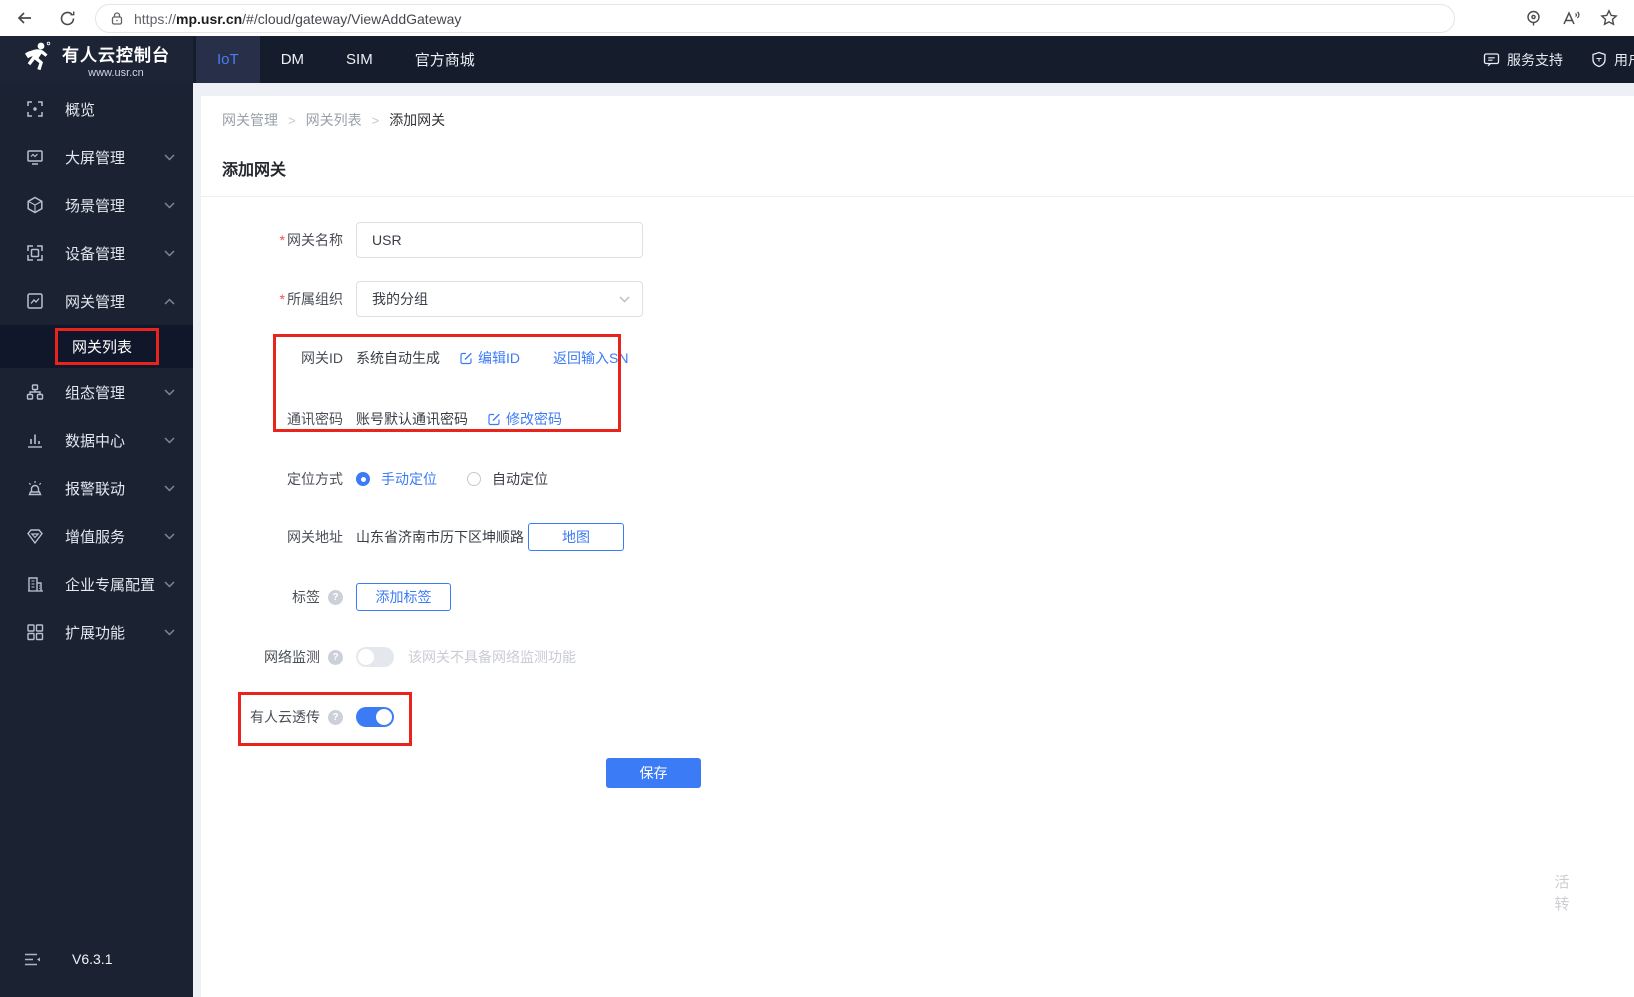 The height and width of the screenshot is (997, 1634). Describe the element at coordinates (96, 488) in the screenshot. I see `sidebar-item-alarm-linkage: 报警联动` at that location.